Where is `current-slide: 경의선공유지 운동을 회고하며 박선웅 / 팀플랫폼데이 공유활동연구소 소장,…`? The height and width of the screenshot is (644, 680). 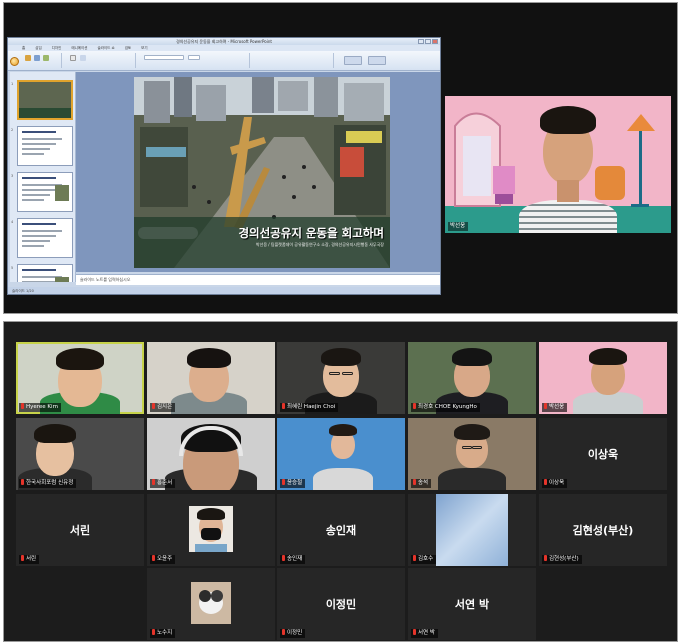
current-slide: 경의선공유지 운동을 회고하며 박선웅 / 팀플랫폼데이 공유활동연구소 소장,… is located at coordinates (262, 172).